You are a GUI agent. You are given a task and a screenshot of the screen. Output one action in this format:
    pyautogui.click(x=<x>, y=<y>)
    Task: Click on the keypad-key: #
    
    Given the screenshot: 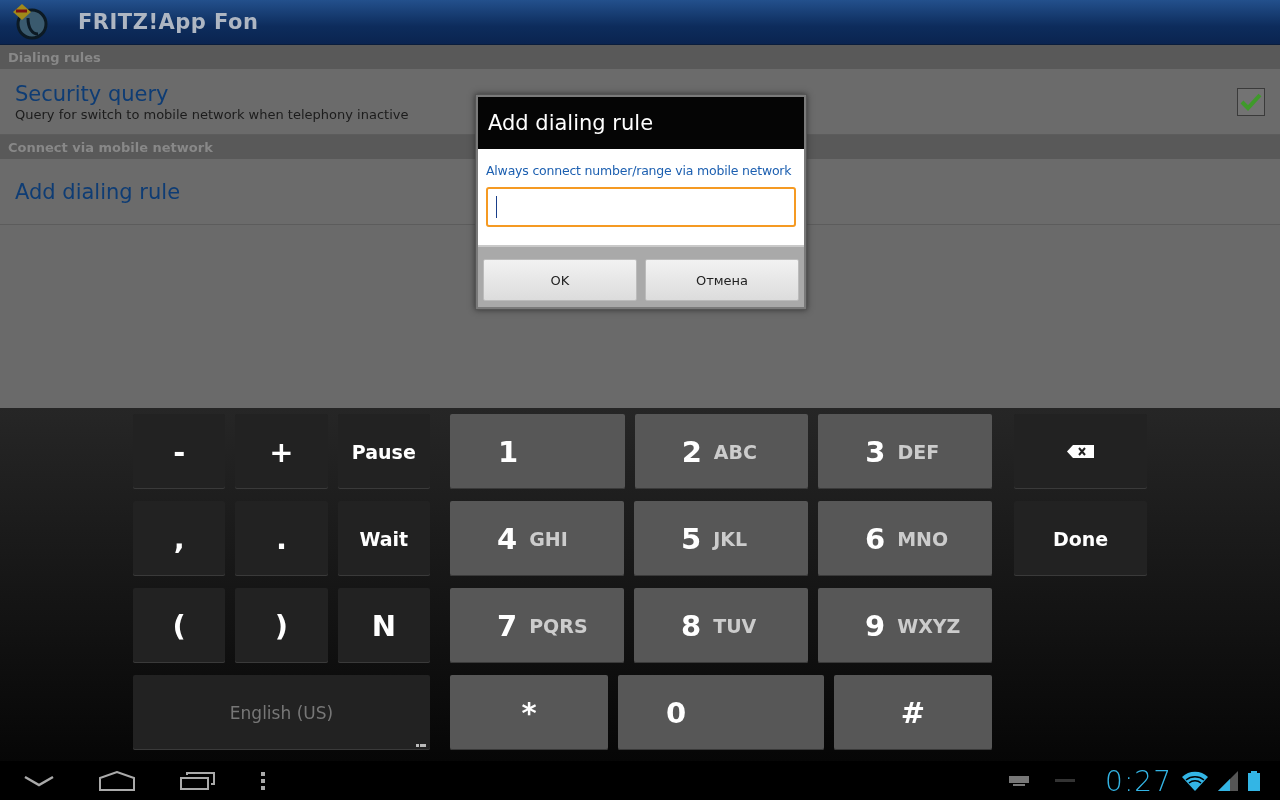 What is the action you would take?
    pyautogui.click(x=913, y=712)
    